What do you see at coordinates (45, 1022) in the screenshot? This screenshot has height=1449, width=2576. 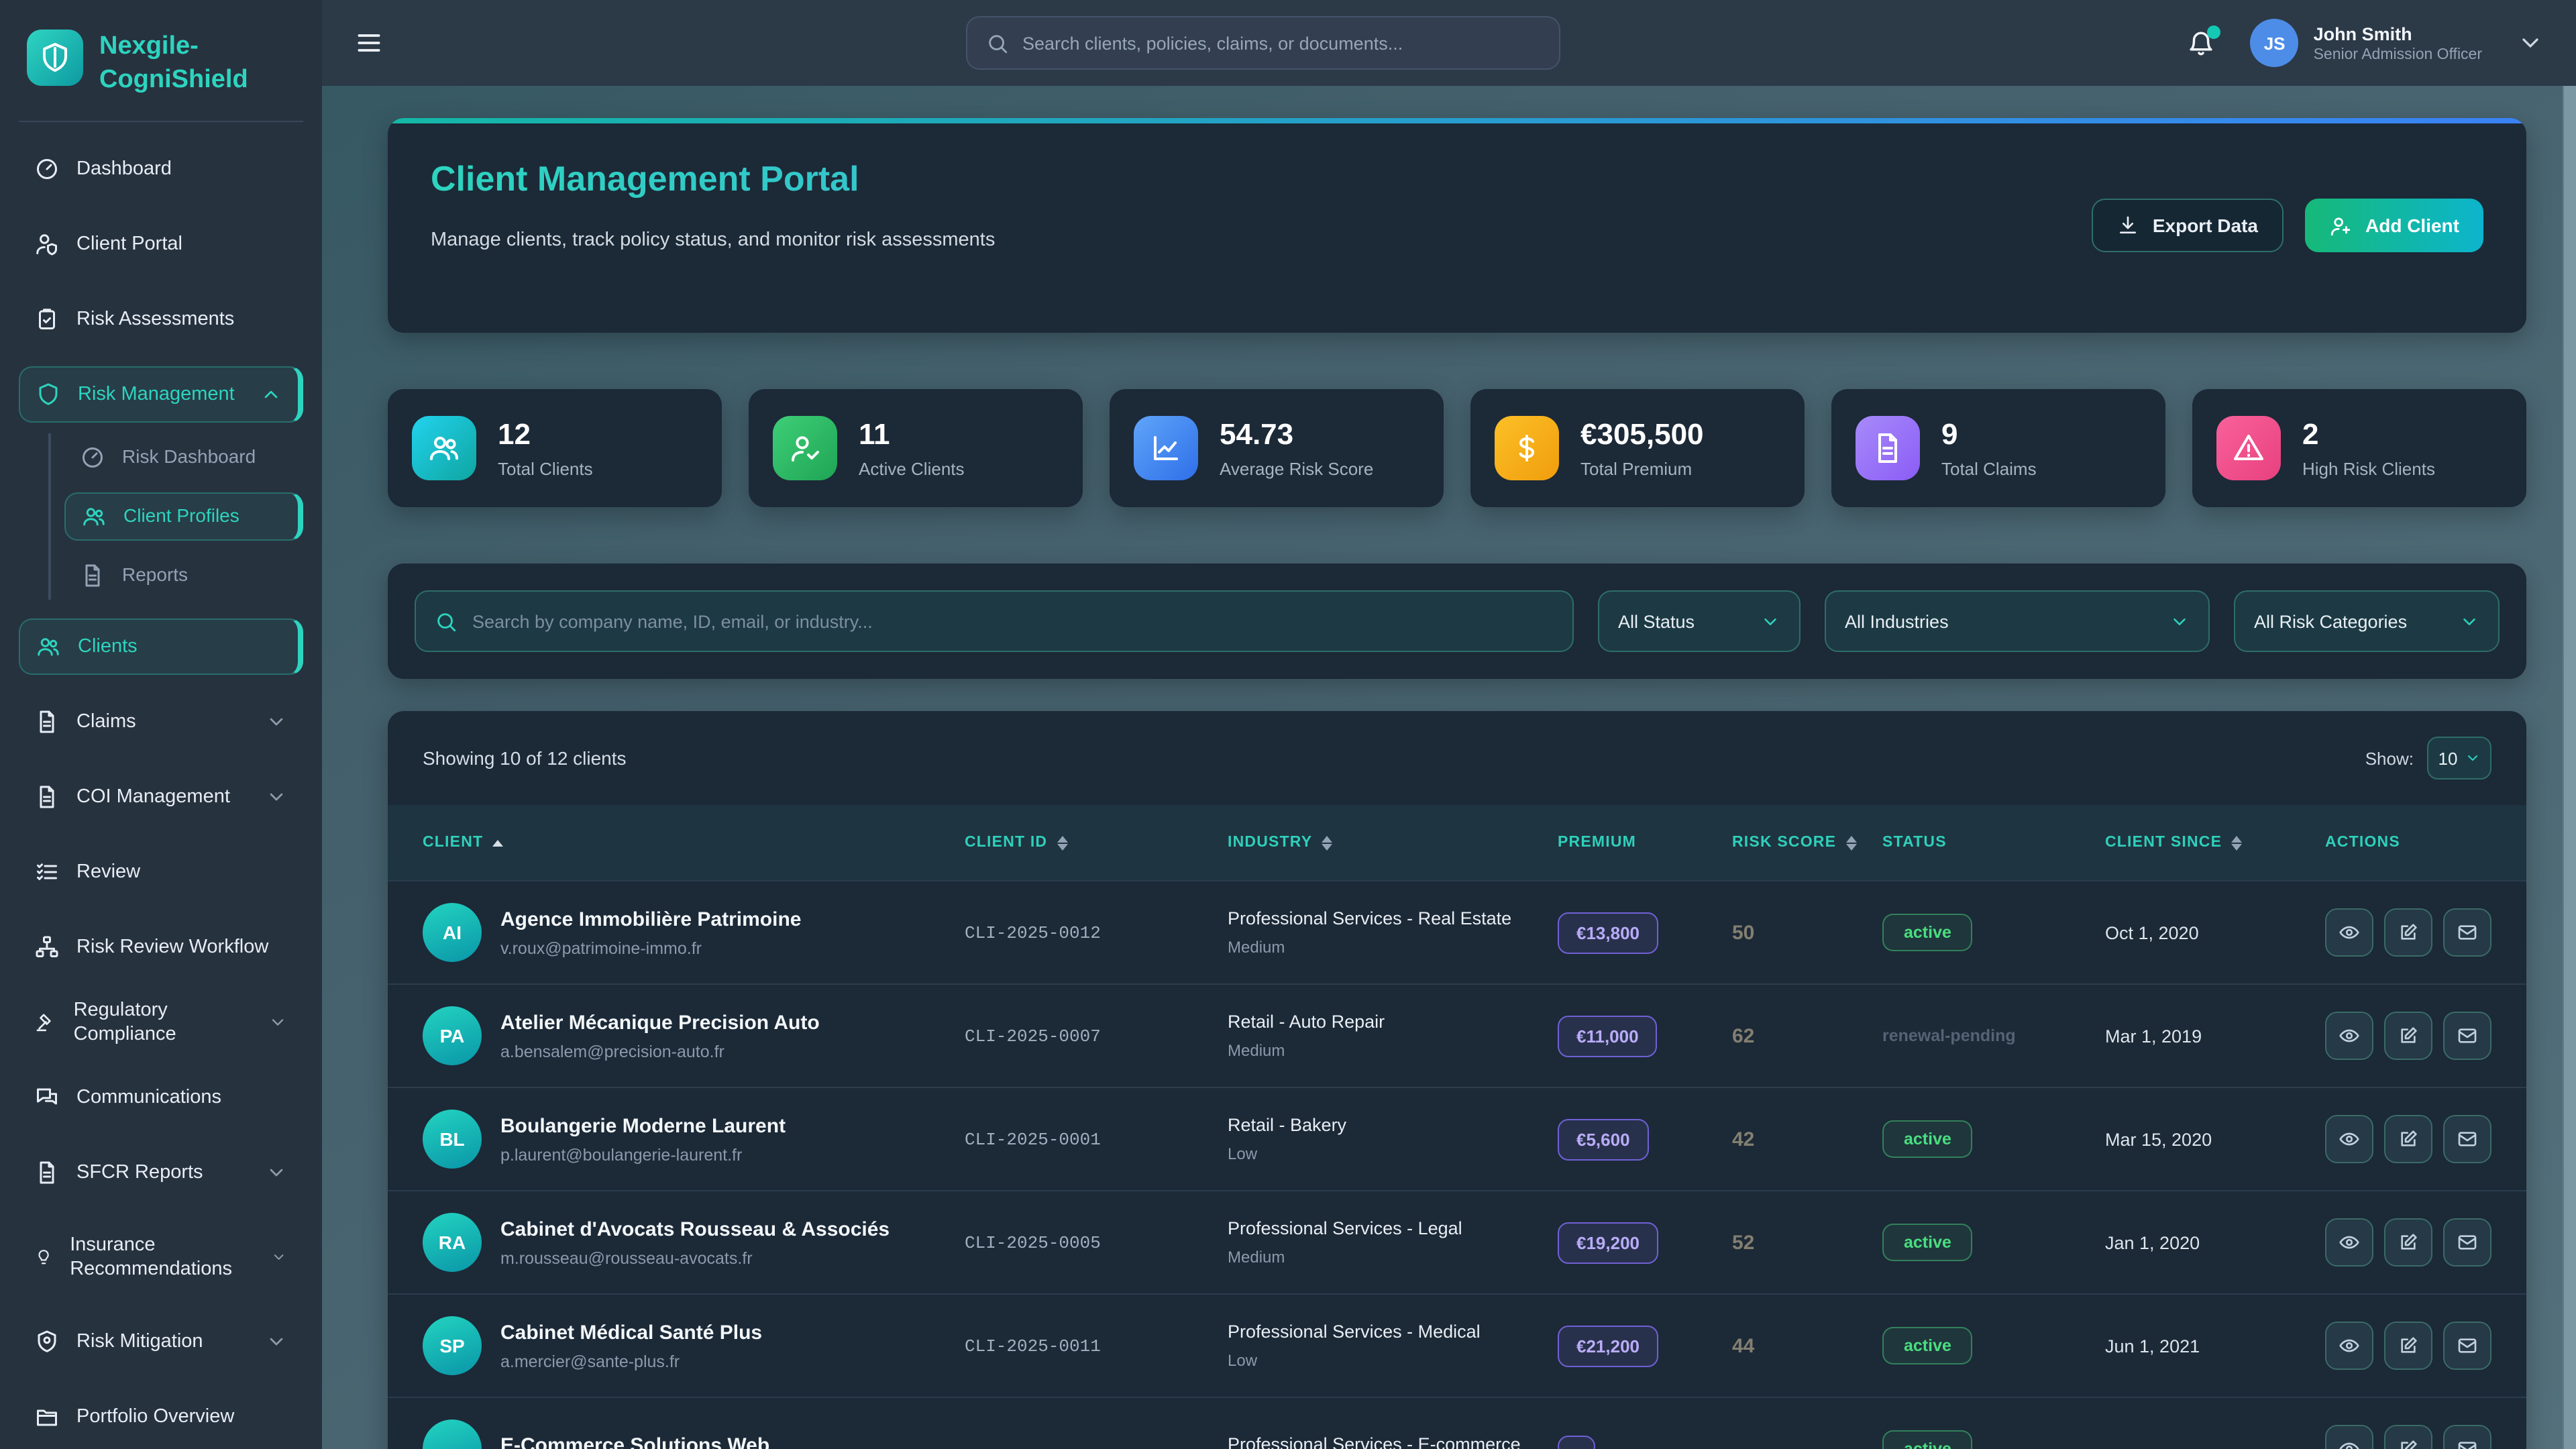 I see `gavel-icon` at bounding box center [45, 1022].